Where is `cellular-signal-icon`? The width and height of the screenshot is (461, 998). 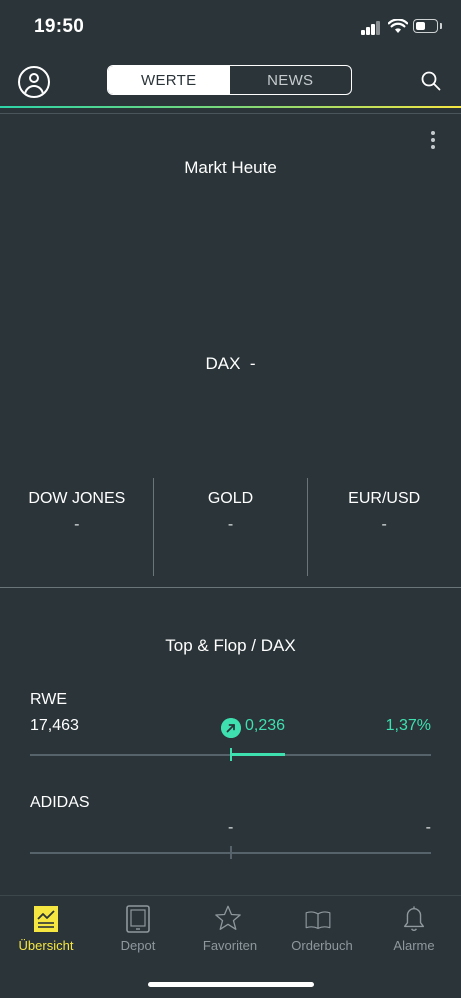
cellular-signal-icon is located at coordinates (371, 28).